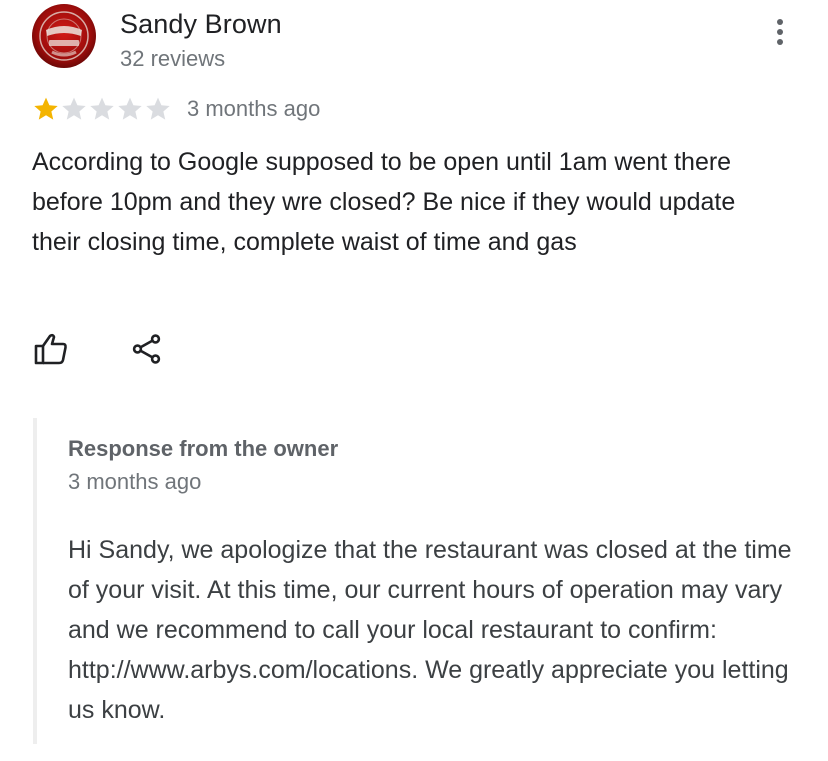 Image resolution: width=828 pixels, height=761 pixels. What do you see at coordinates (203, 448) in the screenshot?
I see `owner-response-title: Response from the owner` at bounding box center [203, 448].